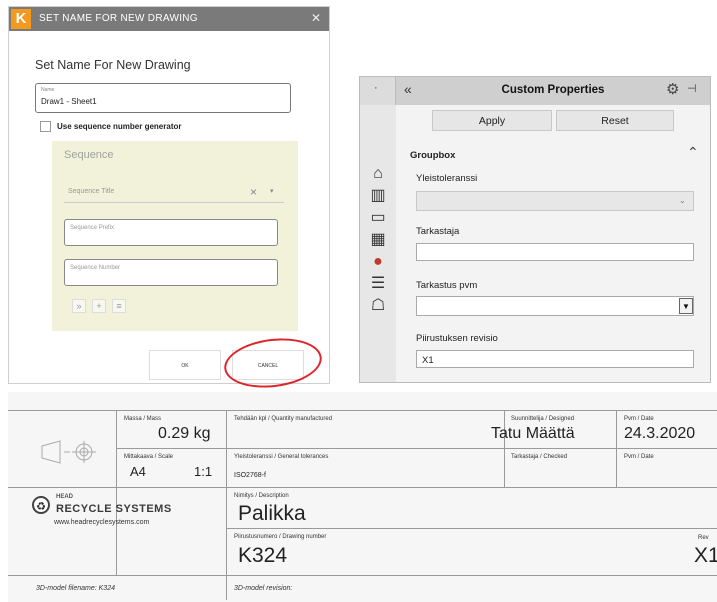 This screenshot has height=602, width=717. What do you see at coordinates (171, 272) in the screenshot?
I see `sequence-number-input: Sequence Number` at bounding box center [171, 272].